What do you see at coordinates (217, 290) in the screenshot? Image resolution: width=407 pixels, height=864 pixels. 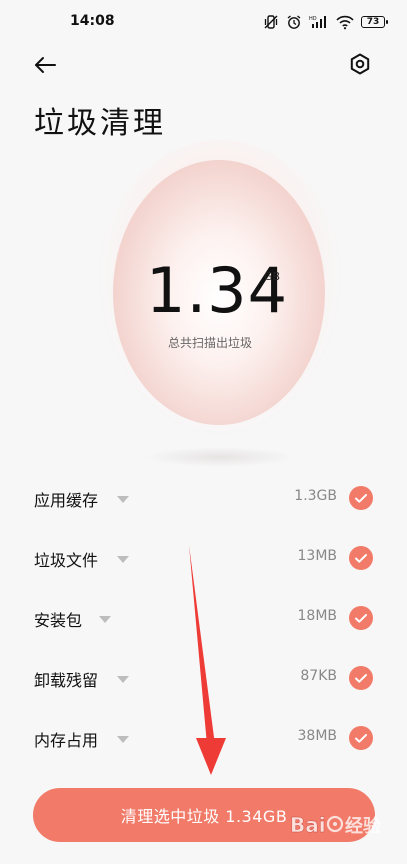 I see `total-size-value: 1.34` at bounding box center [217, 290].